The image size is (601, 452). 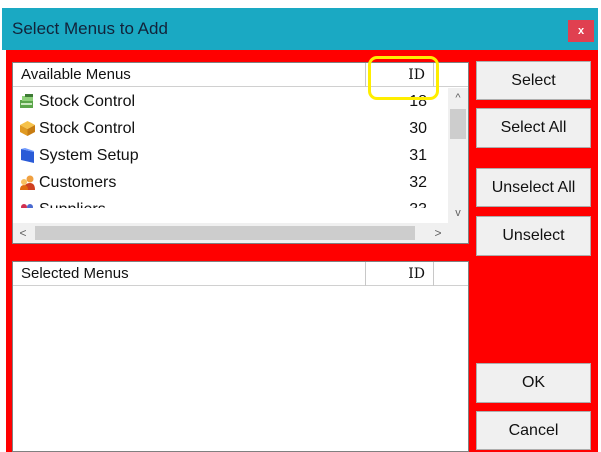 I want to click on system-setup-icon, so click(x=27, y=155).